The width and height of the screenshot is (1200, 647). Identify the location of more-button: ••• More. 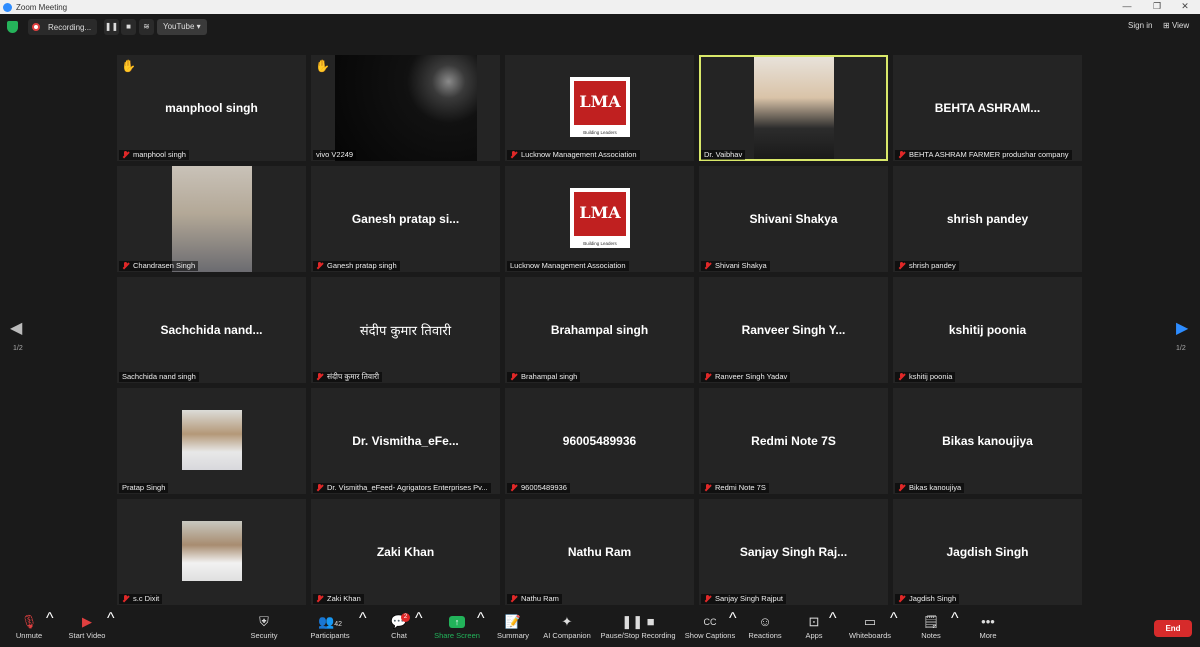
(988, 628).